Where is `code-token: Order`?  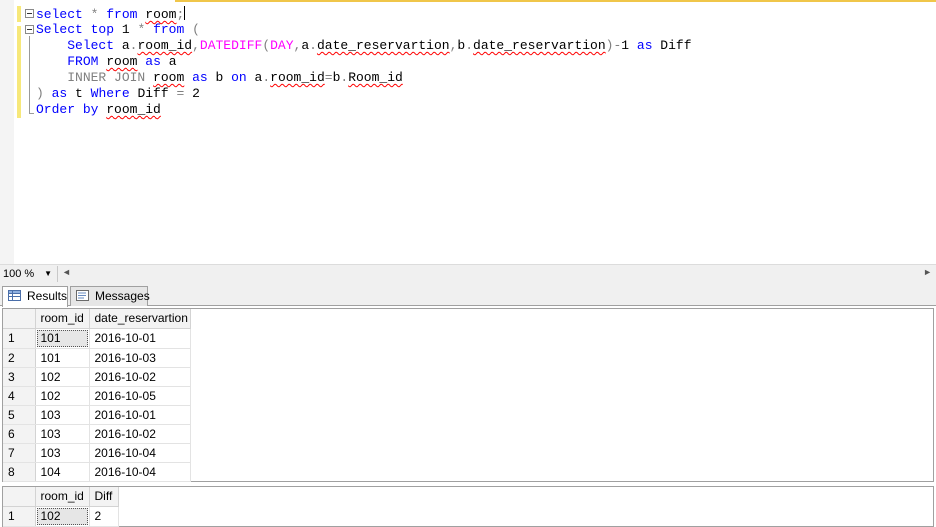 code-token: Order is located at coordinates (56, 109).